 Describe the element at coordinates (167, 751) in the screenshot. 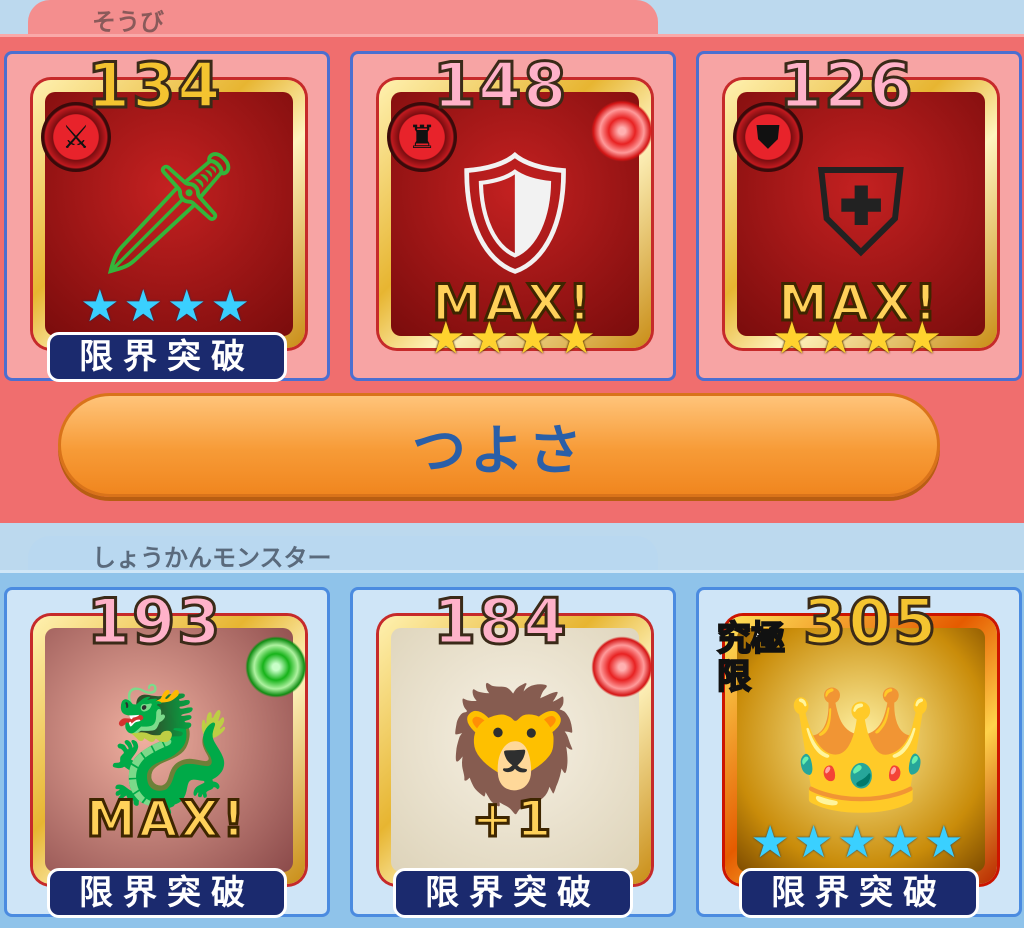

I see `summon-card-dragon: 🐉 193 MAX! 限界突破` at that location.